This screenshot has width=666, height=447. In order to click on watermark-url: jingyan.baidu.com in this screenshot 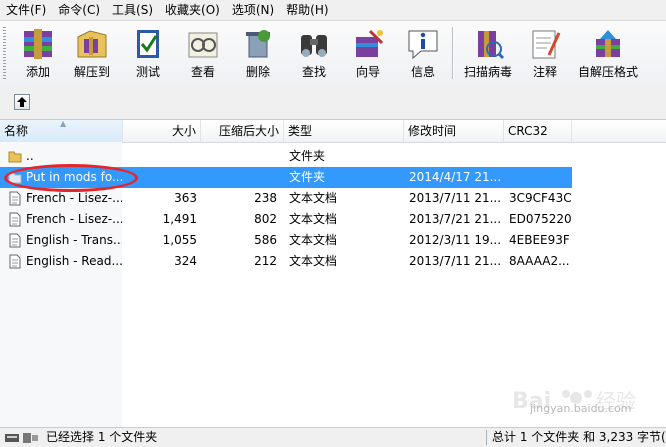, I will do `click(581, 408)`.